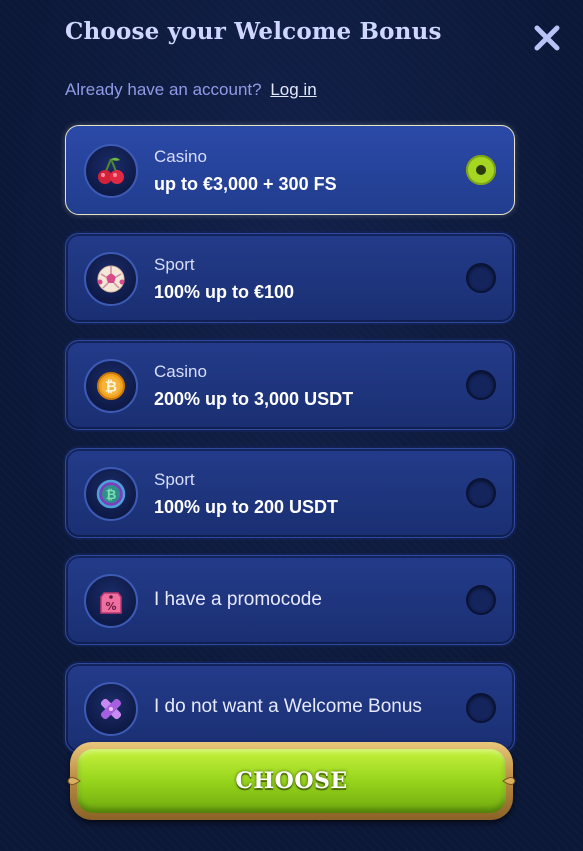 This screenshot has height=851, width=583. Describe the element at coordinates (246, 506) in the screenshot. I see `option-amount: 100% up to 200 USDT` at that location.